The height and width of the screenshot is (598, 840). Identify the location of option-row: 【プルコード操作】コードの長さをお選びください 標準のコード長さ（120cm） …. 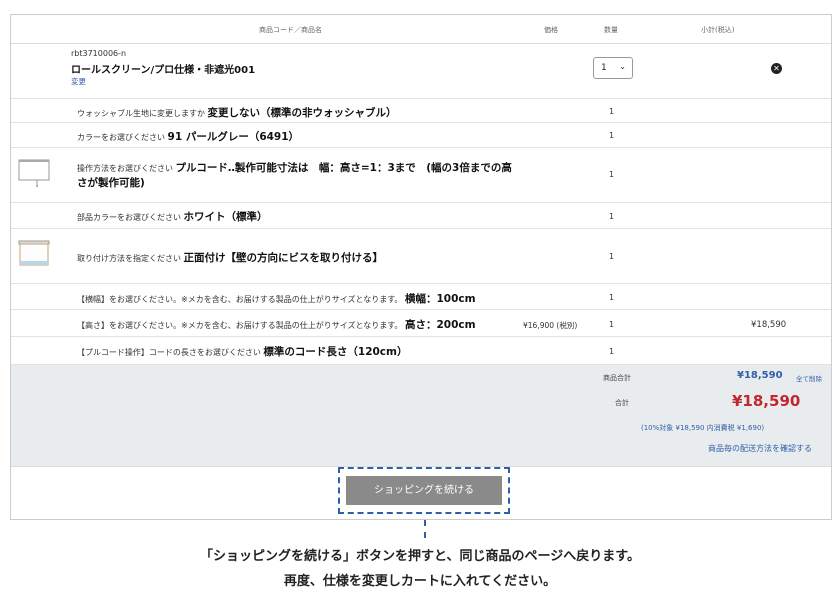
(421, 351).